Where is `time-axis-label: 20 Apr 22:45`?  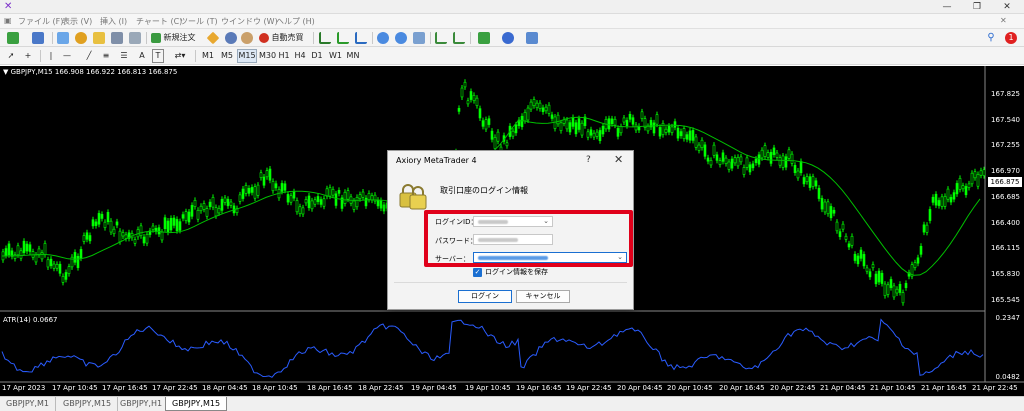 time-axis-label: 20 Apr 22:45 is located at coordinates (793, 388).